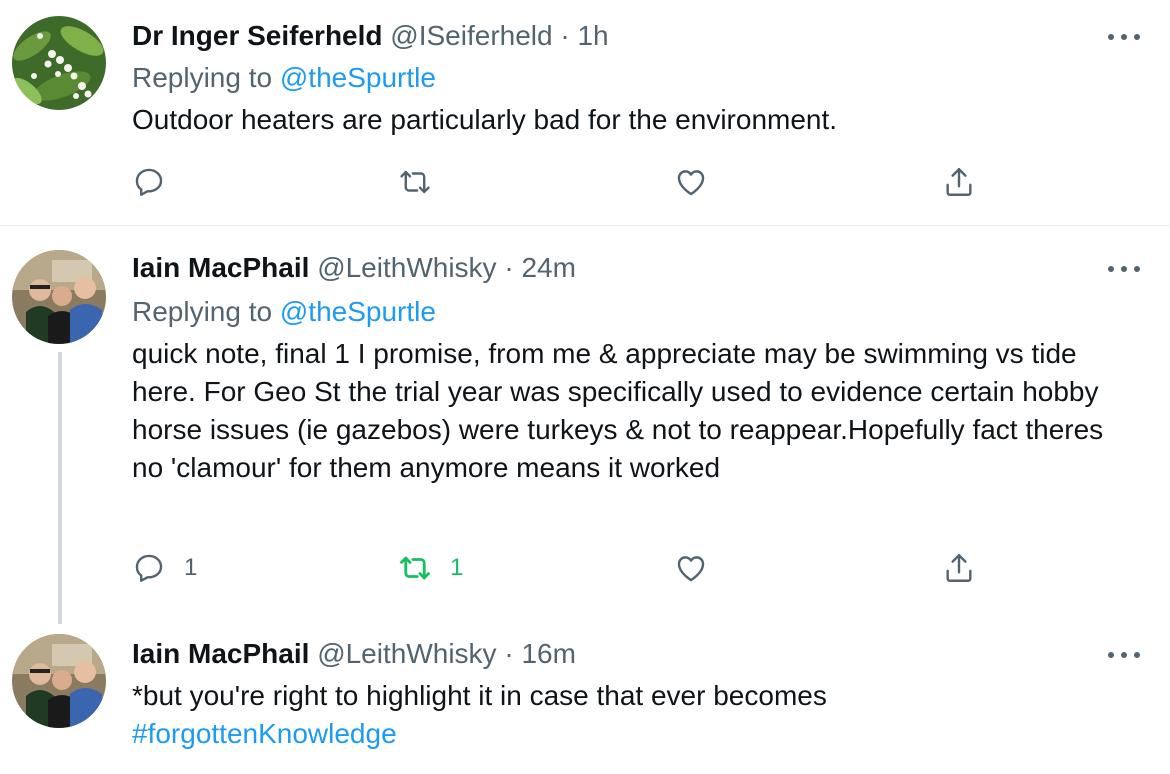  I want to click on tweet-header: Iain MacPhail @LeithWhisky · 24m, so click(354, 268).